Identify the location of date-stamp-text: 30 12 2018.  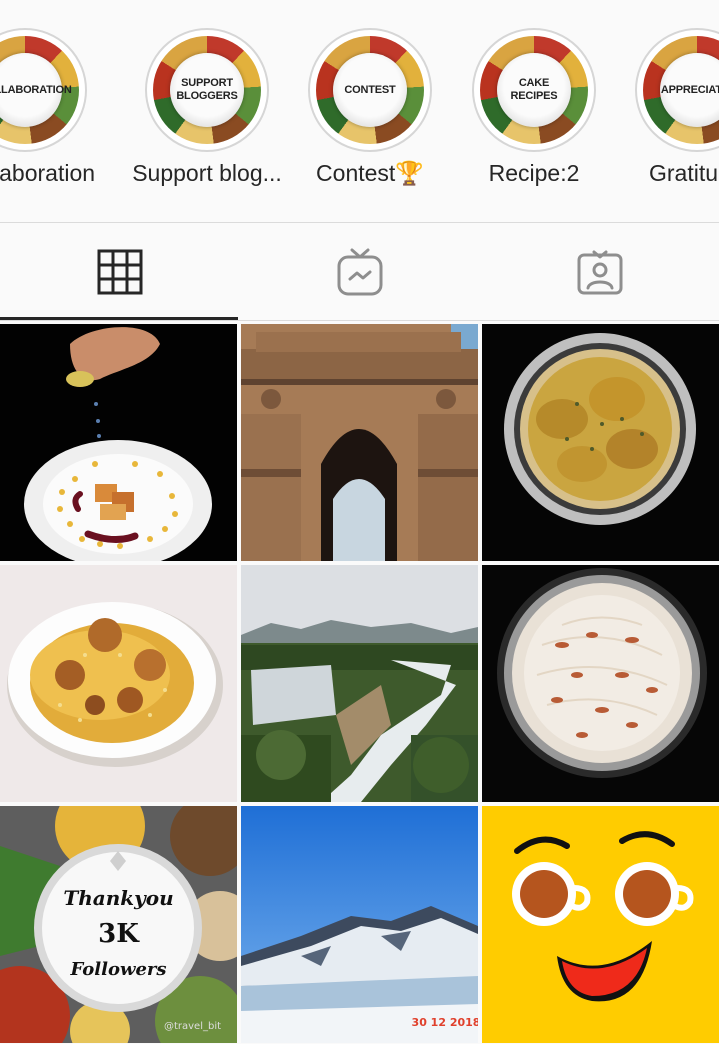
(444, 1022).